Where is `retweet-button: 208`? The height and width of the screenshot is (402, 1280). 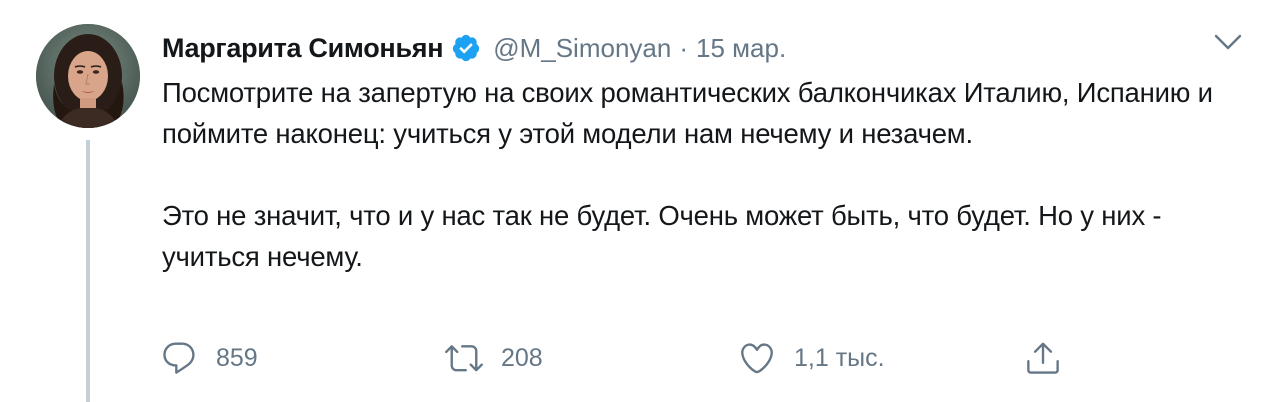 retweet-button: 208 is located at coordinates (494, 358).